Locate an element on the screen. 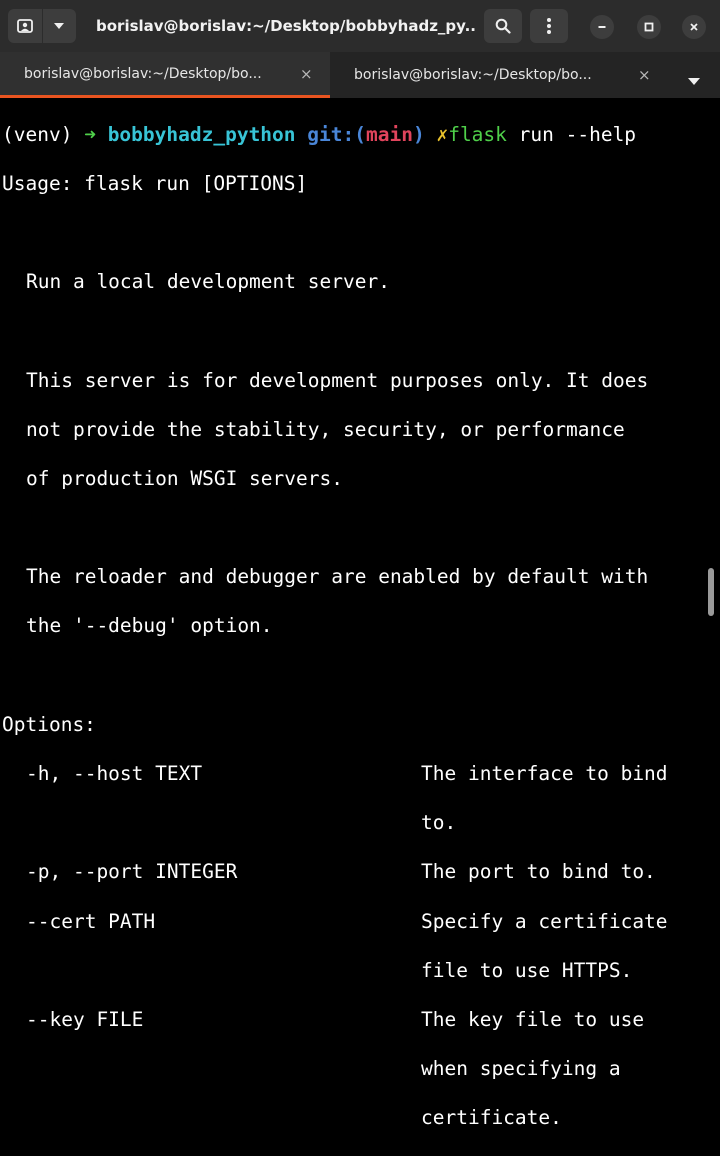 The width and height of the screenshot is (720, 1156). tab-terminal-2: borislav@borislav:~/Desktop/bo... × is located at coordinates (502, 75).